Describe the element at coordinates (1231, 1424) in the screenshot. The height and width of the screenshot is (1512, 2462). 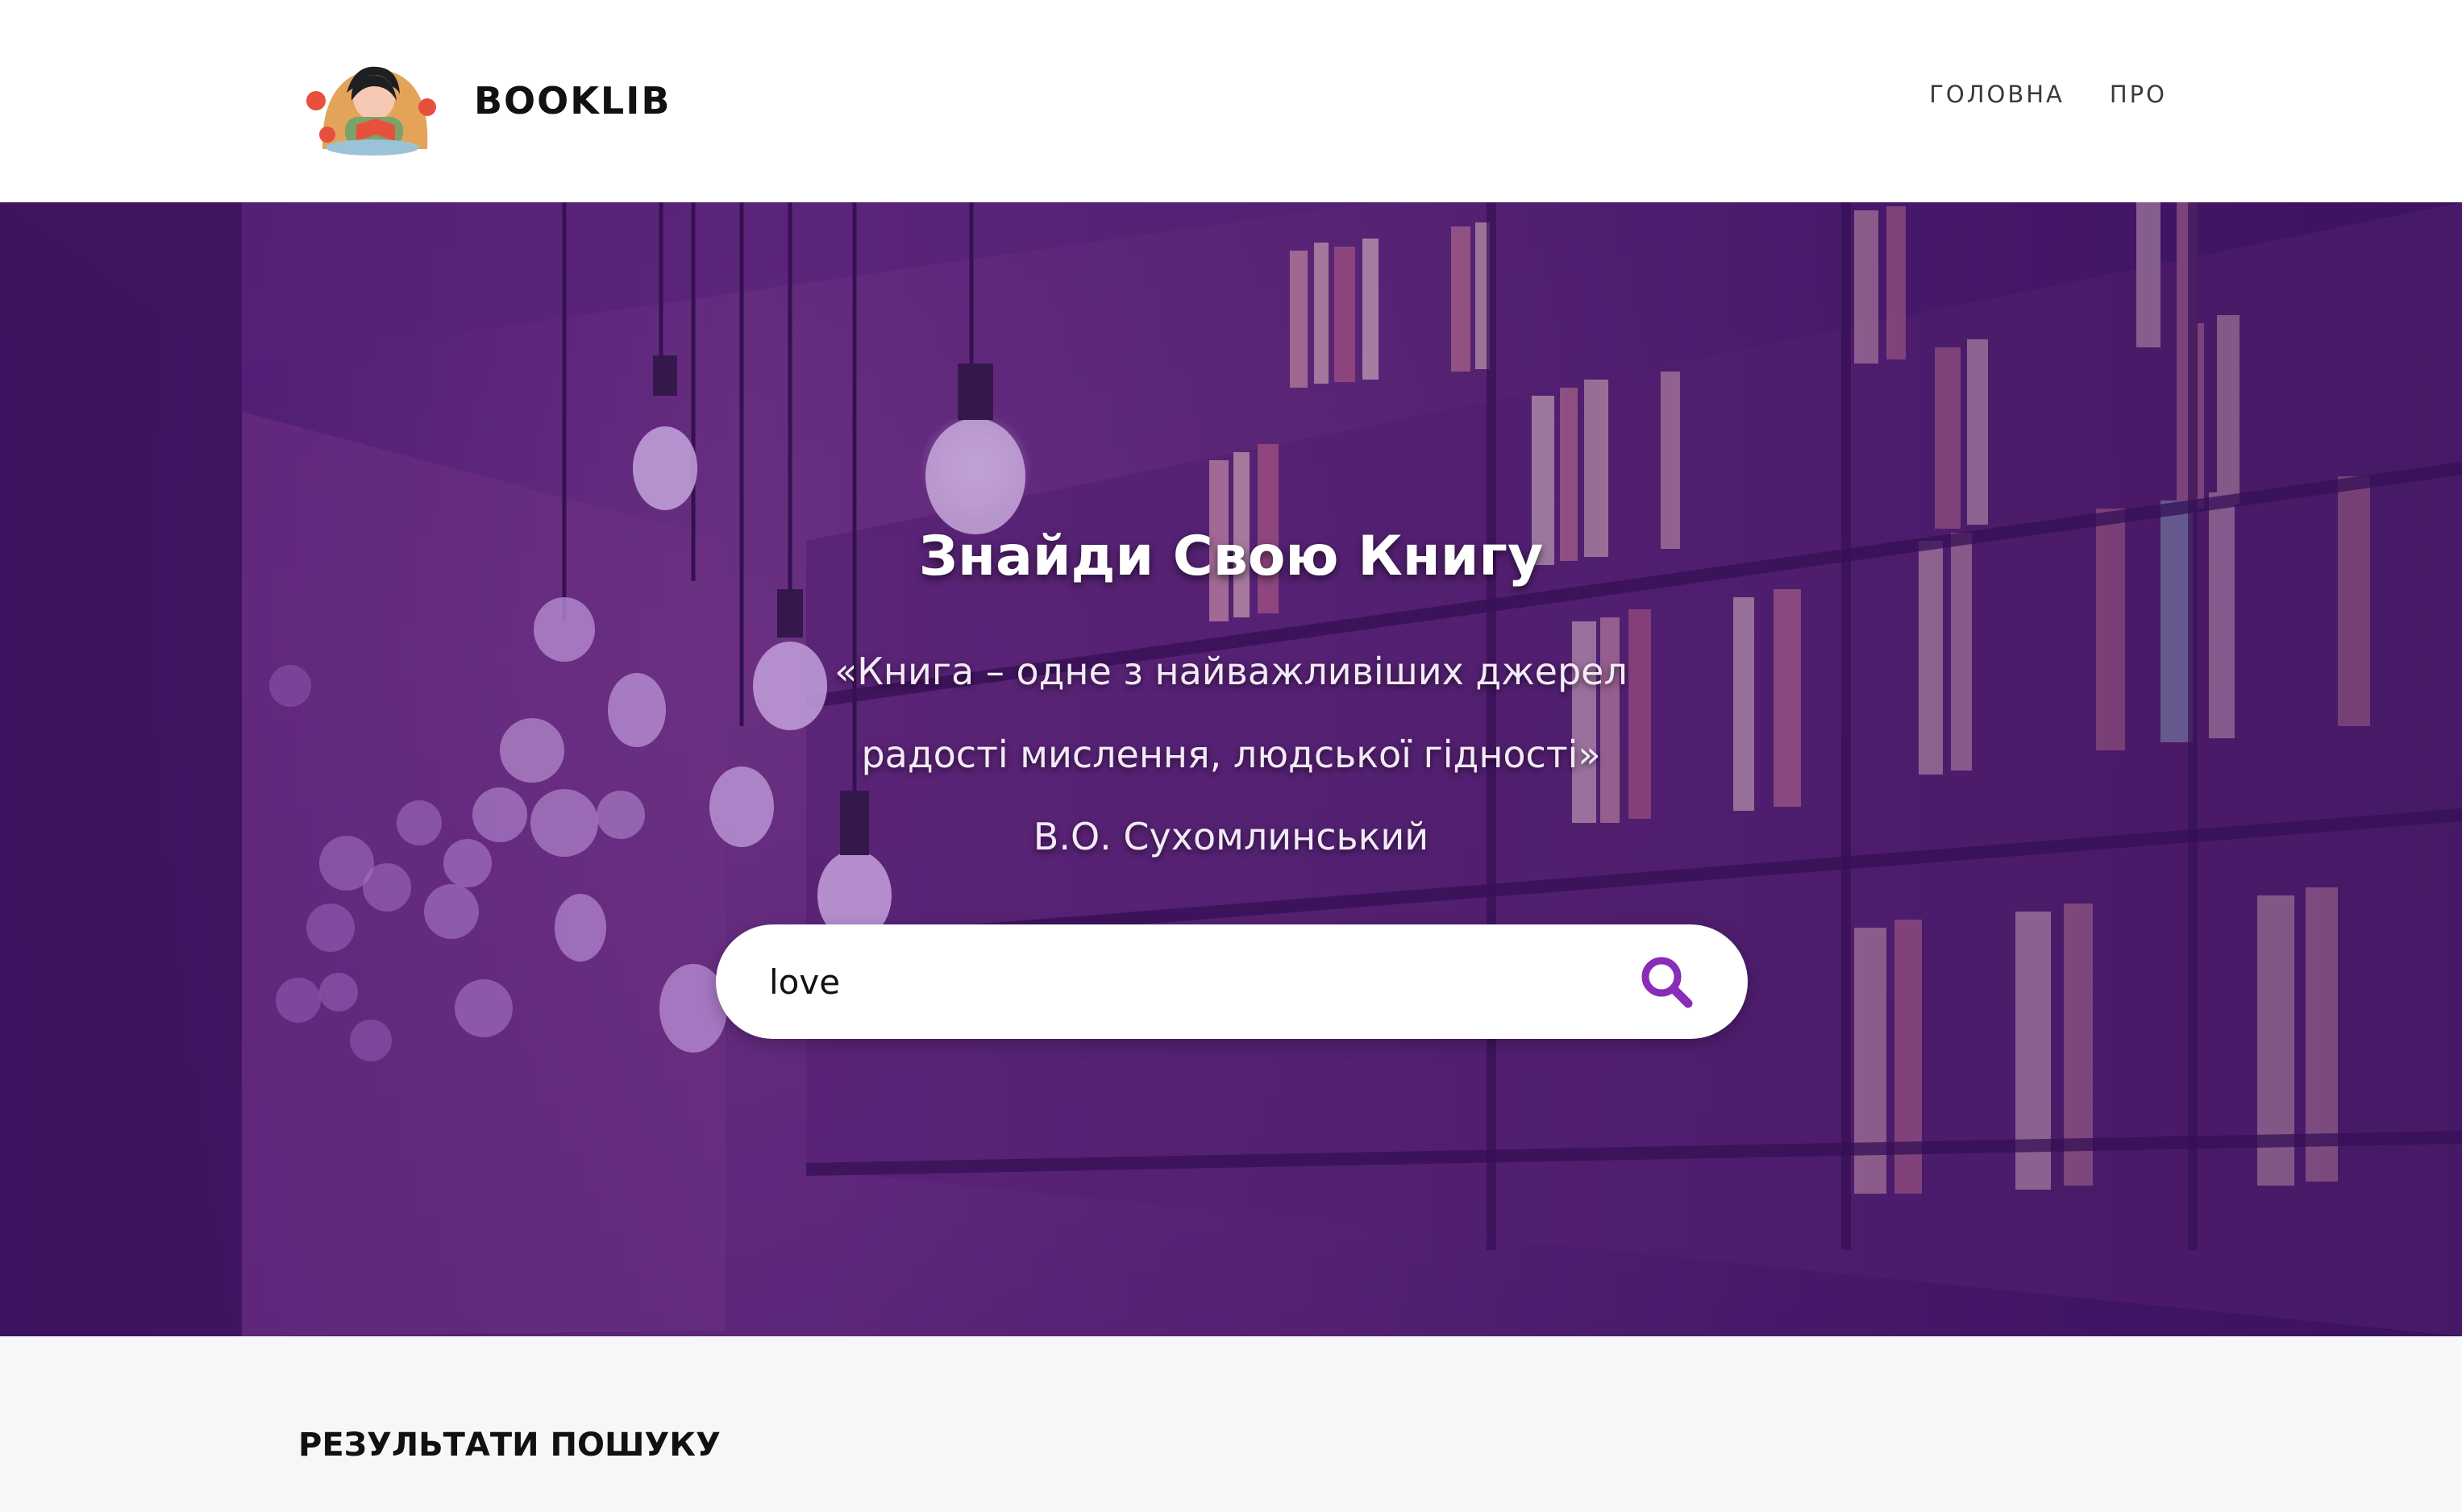
I see `search-results-section: РЕЗУЛЬТАТИ ПОШУКУ` at that location.